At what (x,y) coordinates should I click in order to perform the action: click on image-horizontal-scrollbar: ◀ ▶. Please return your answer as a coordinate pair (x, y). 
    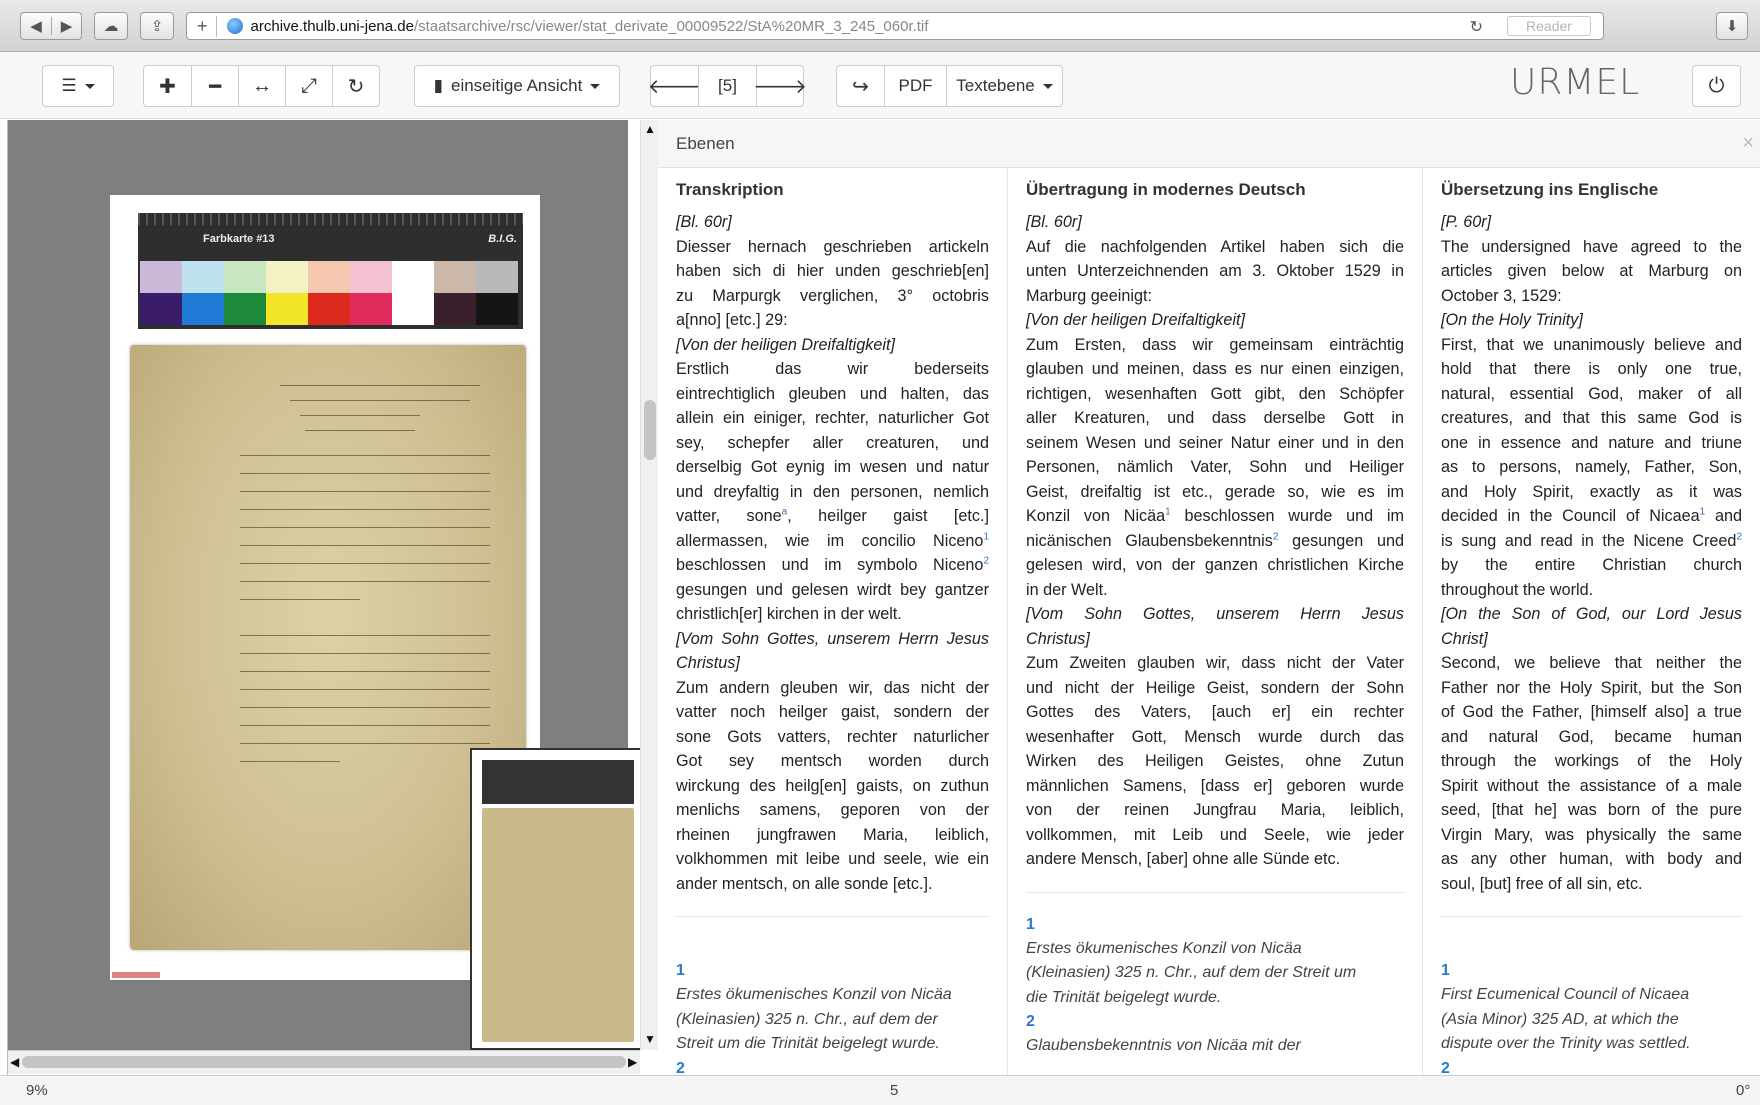
    Looking at the image, I should click on (324, 1062).